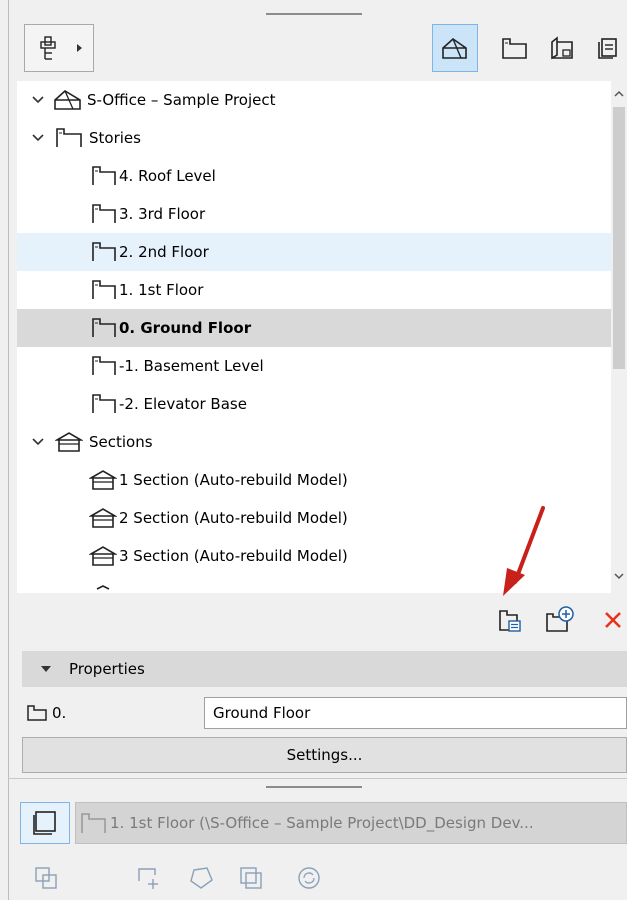 Image resolution: width=627 pixels, height=900 pixels. I want to click on offset-button, so click(149, 878).